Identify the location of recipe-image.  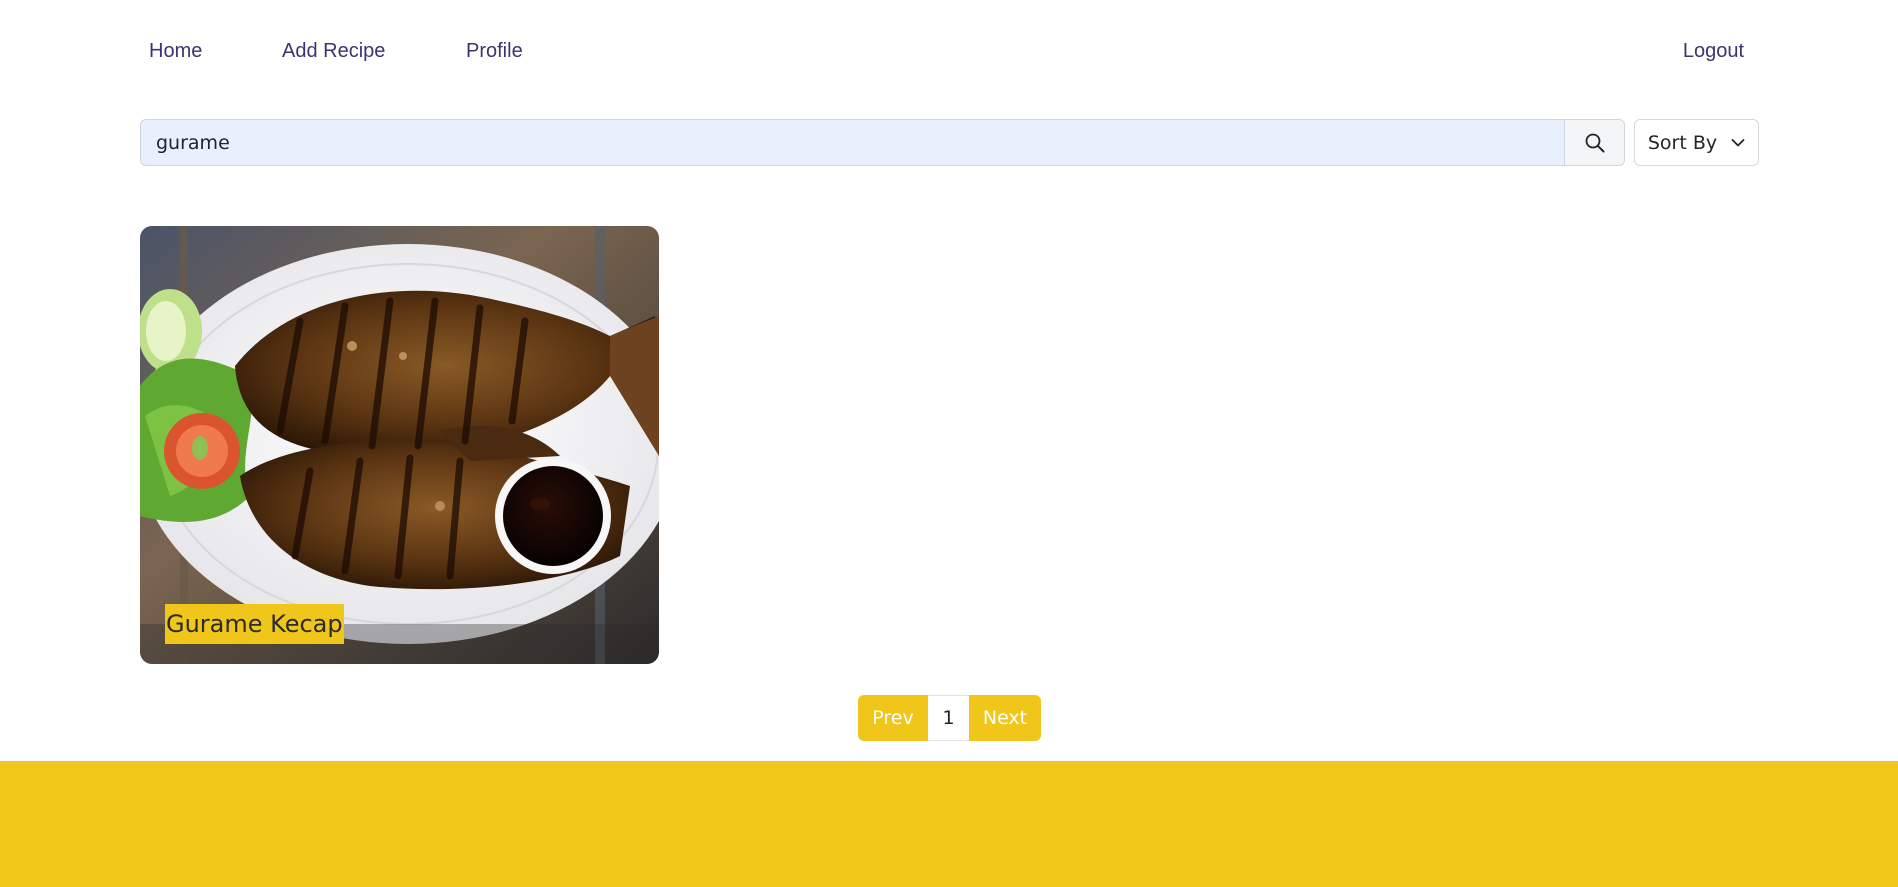
(399, 445).